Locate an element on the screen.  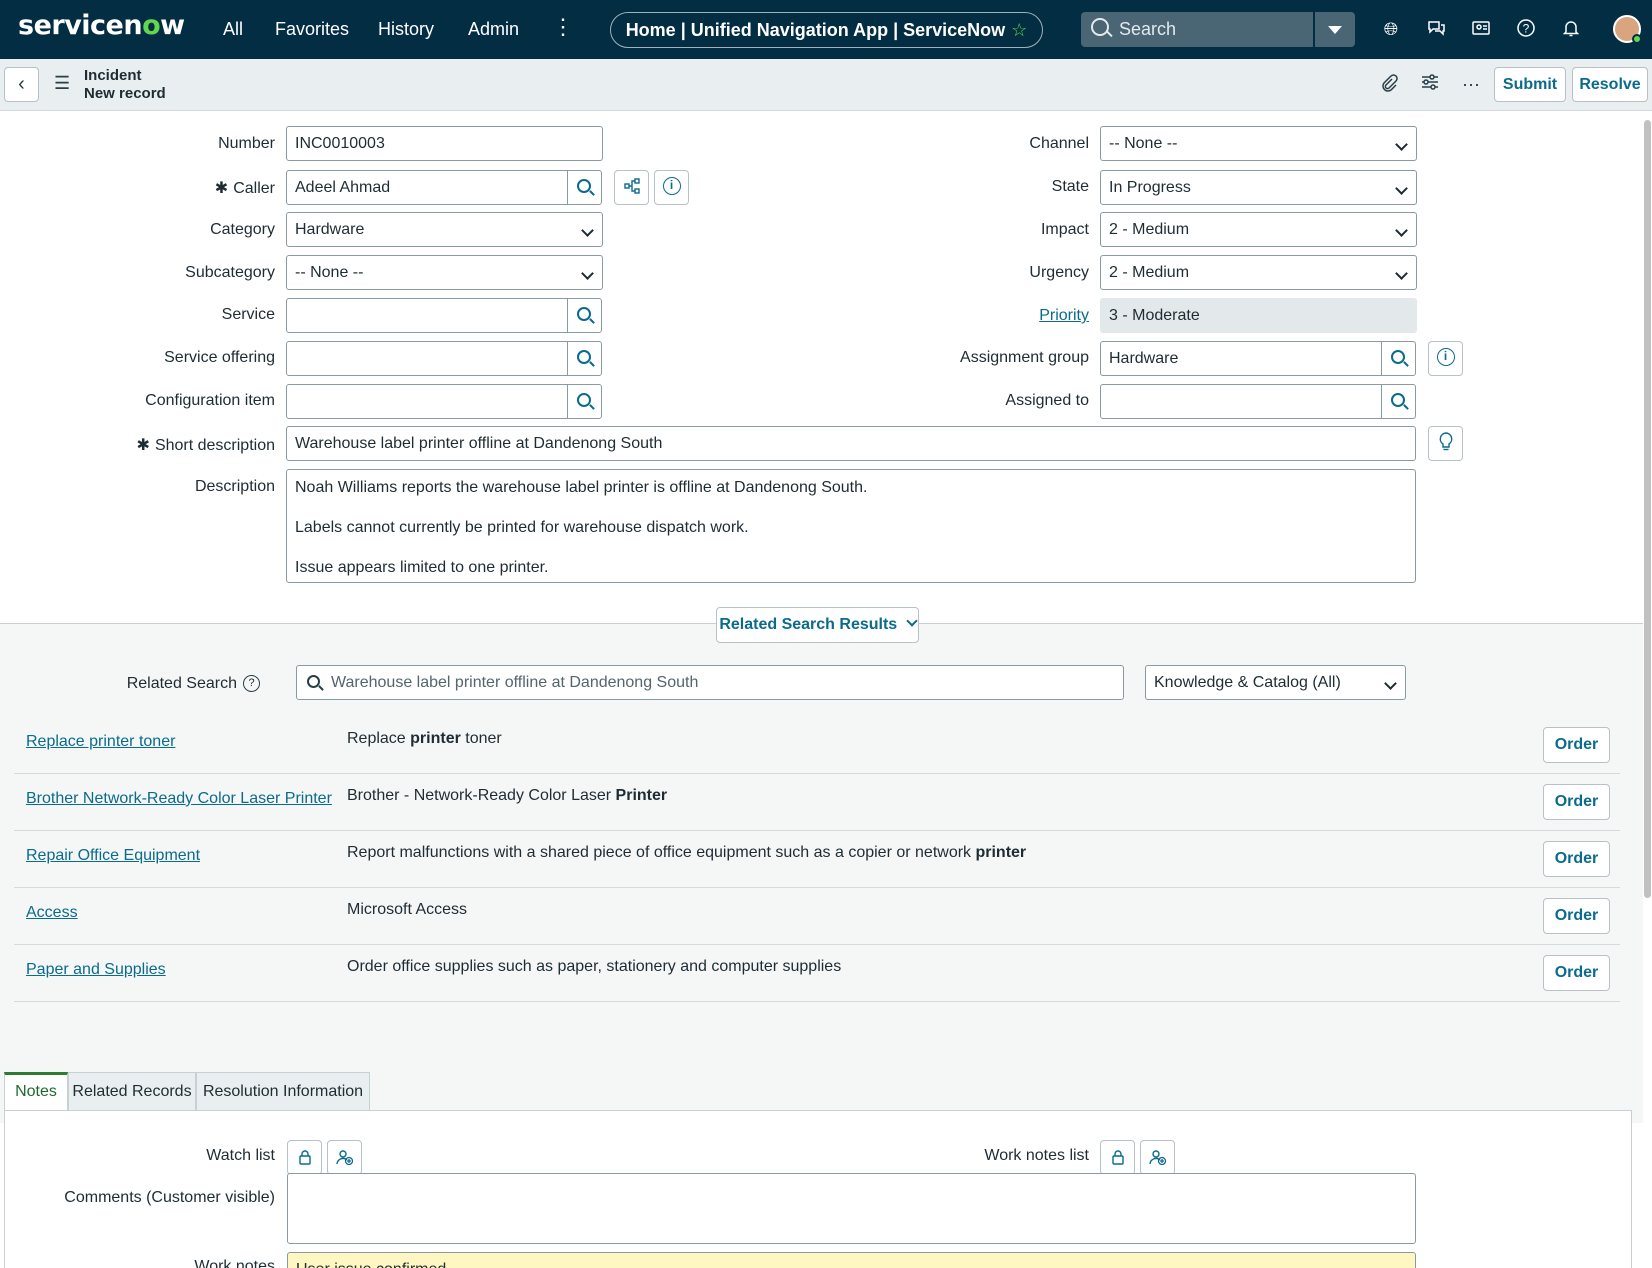
tab-related-records: Related Records is located at coordinates (132, 1091).